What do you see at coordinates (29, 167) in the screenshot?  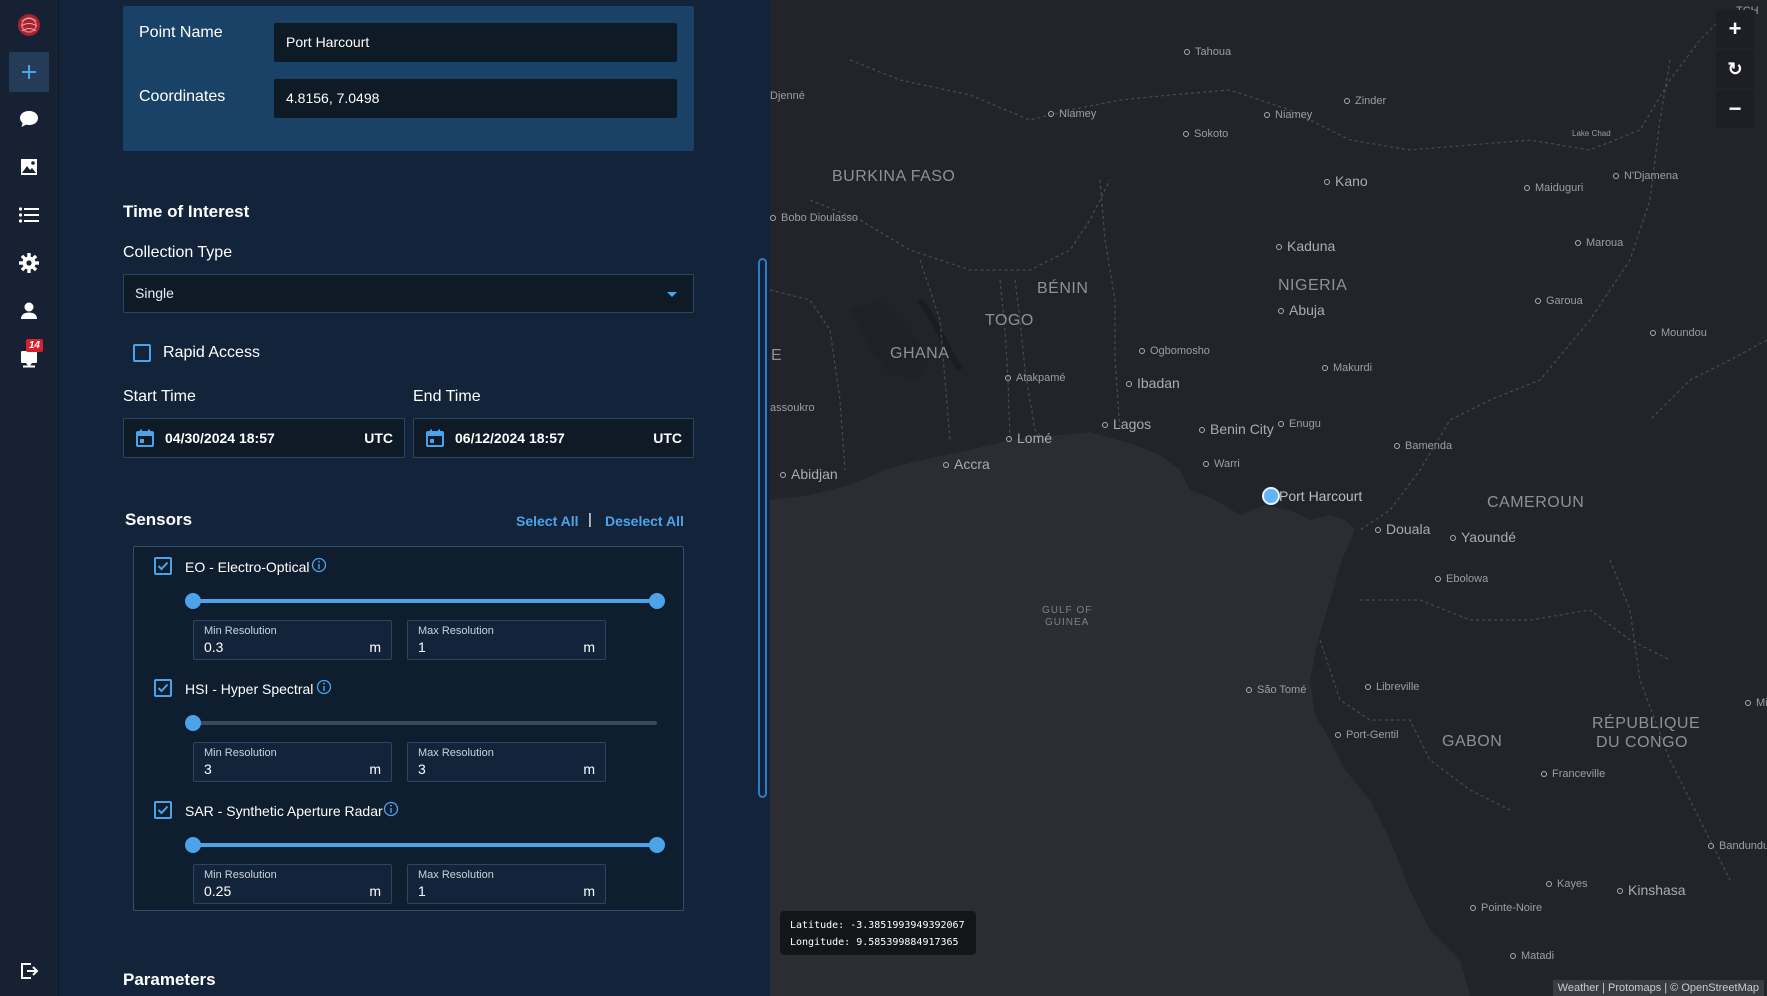 I see `image-icon` at bounding box center [29, 167].